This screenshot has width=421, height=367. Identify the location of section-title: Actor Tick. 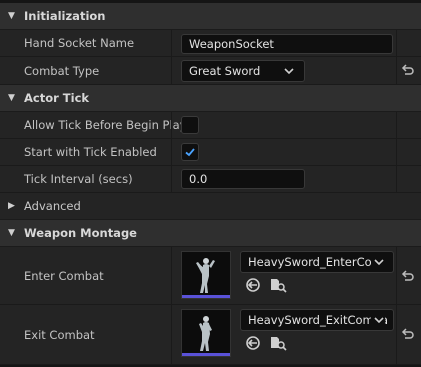
(57, 98).